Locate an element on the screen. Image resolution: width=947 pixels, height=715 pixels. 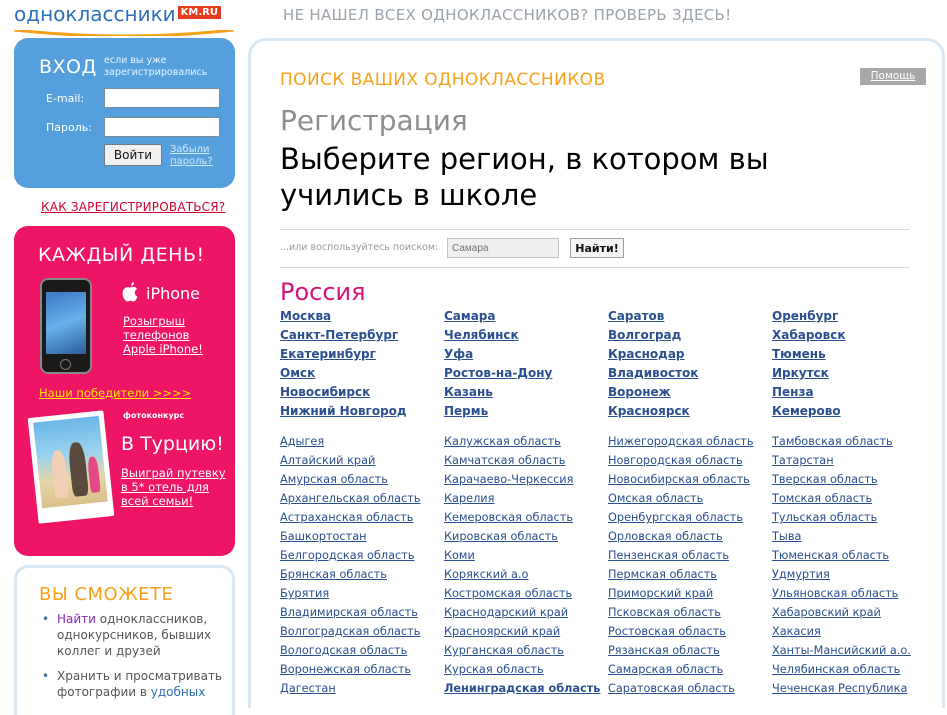
iphone-raffle-link: Розыгрыш телефонов Apple iPhone! is located at coordinates (170, 335).